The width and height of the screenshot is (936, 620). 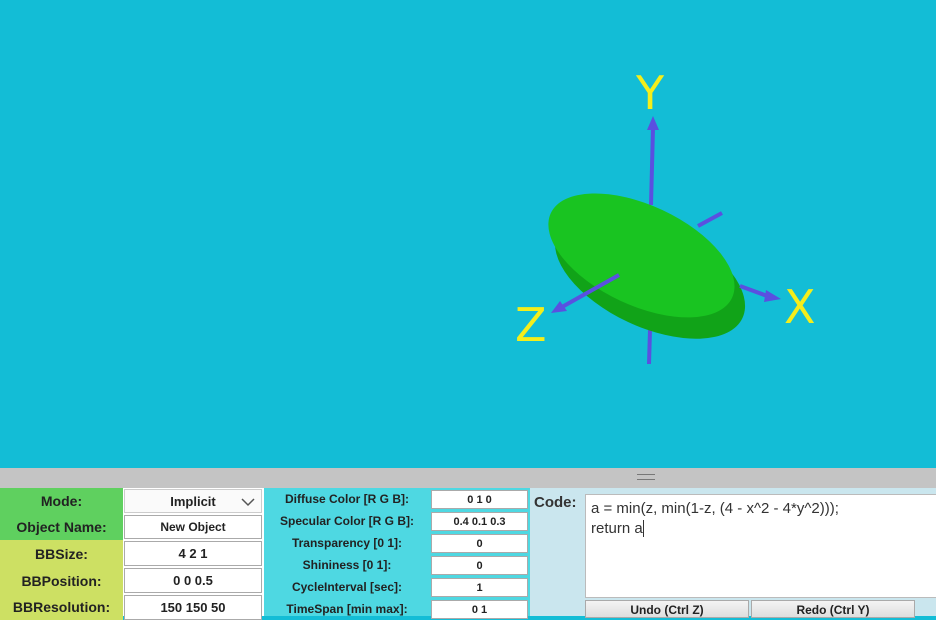 What do you see at coordinates (555, 502) in the screenshot?
I see `code-label: Code:` at bounding box center [555, 502].